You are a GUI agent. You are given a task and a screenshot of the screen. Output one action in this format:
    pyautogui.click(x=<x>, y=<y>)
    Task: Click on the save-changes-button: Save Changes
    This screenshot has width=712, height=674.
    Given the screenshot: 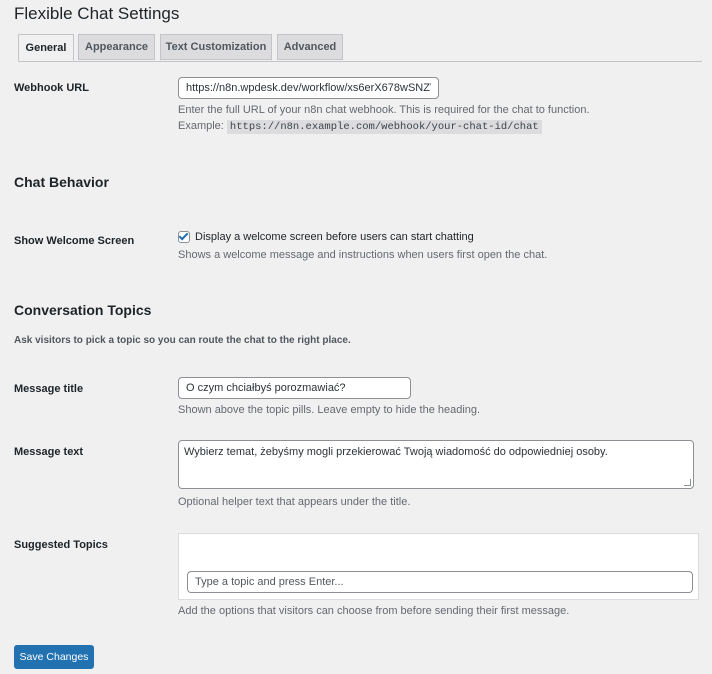 What is the action you would take?
    pyautogui.click(x=54, y=657)
    